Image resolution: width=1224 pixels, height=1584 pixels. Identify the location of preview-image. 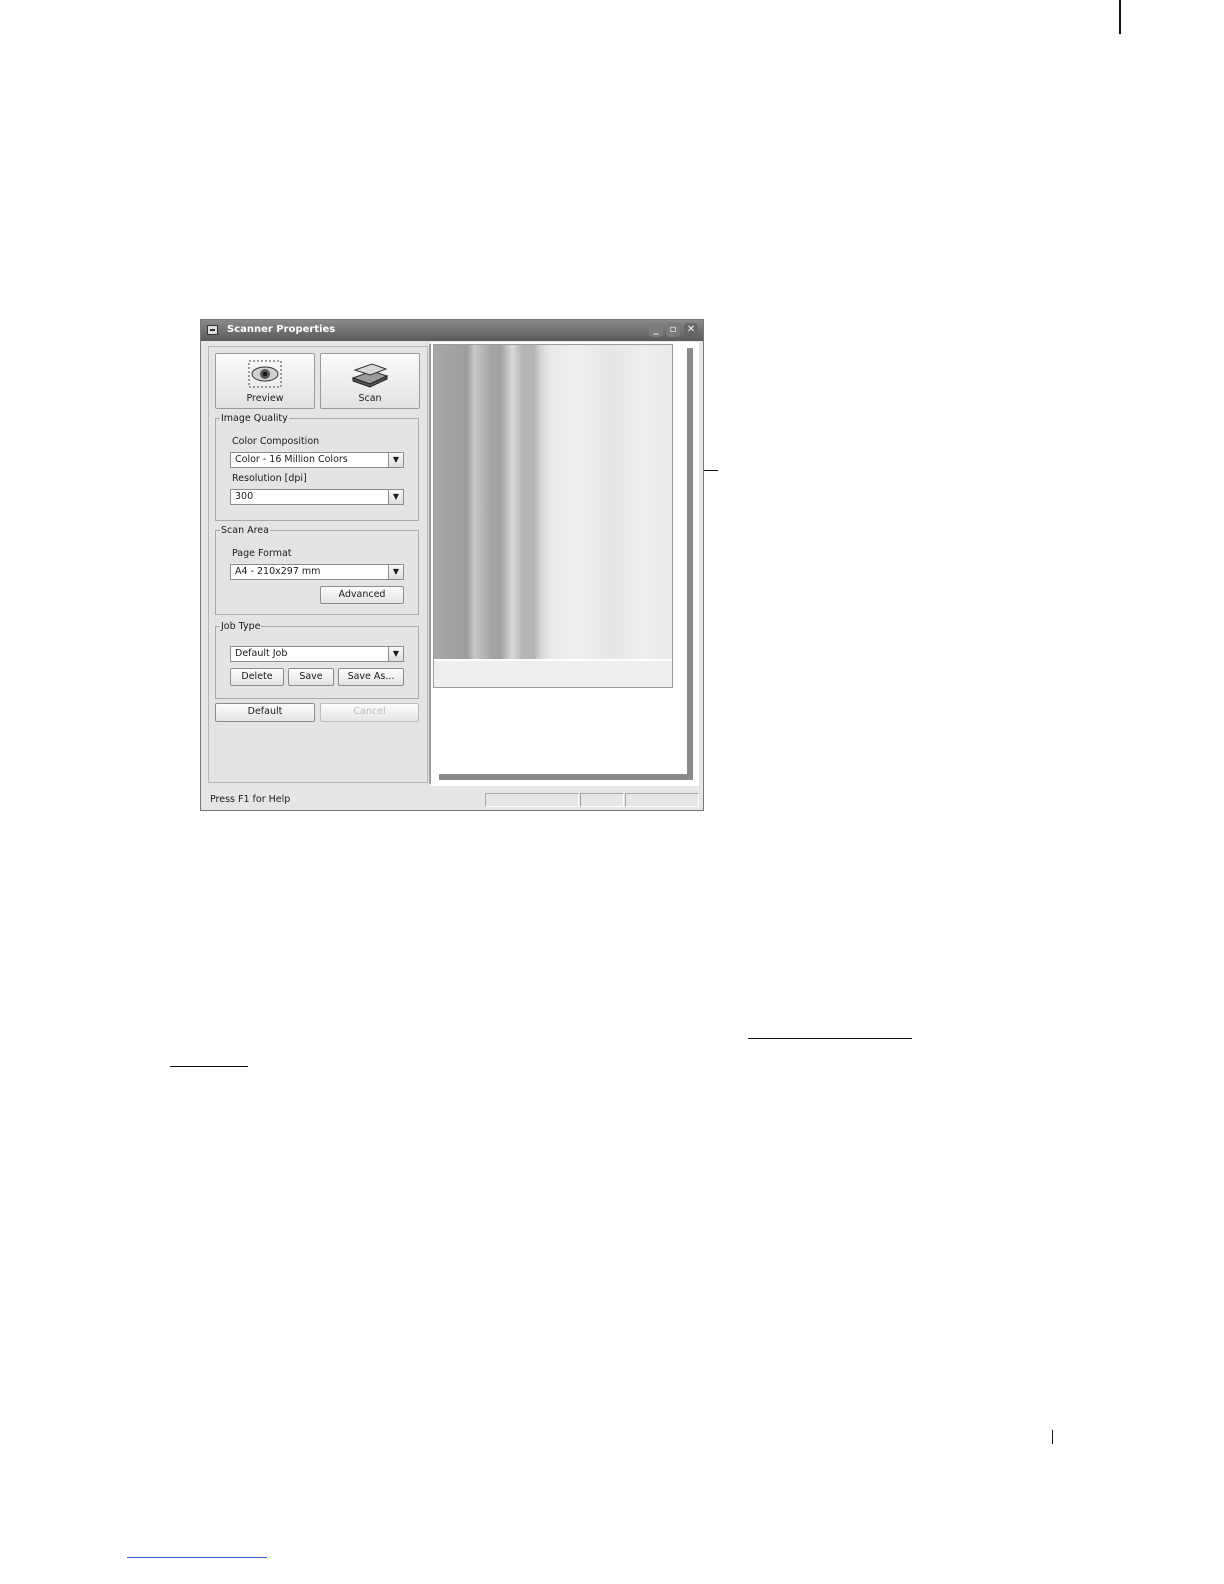
(553, 516).